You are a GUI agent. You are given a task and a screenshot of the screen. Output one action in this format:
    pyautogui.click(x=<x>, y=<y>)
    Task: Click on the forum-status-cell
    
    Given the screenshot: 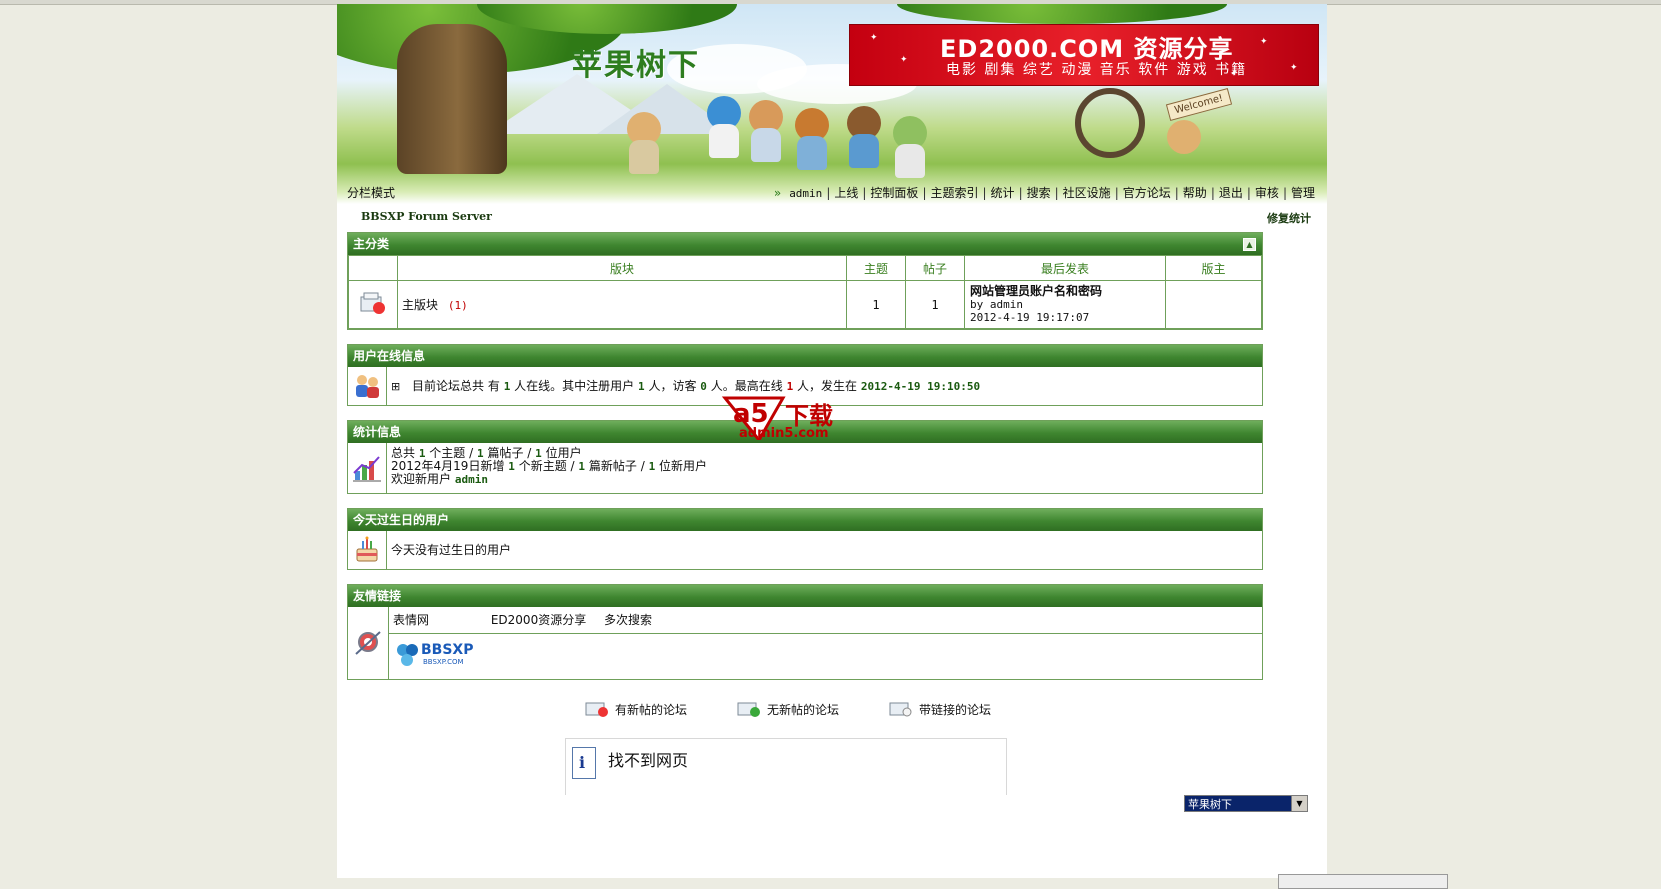 What is the action you would take?
    pyautogui.click(x=373, y=304)
    